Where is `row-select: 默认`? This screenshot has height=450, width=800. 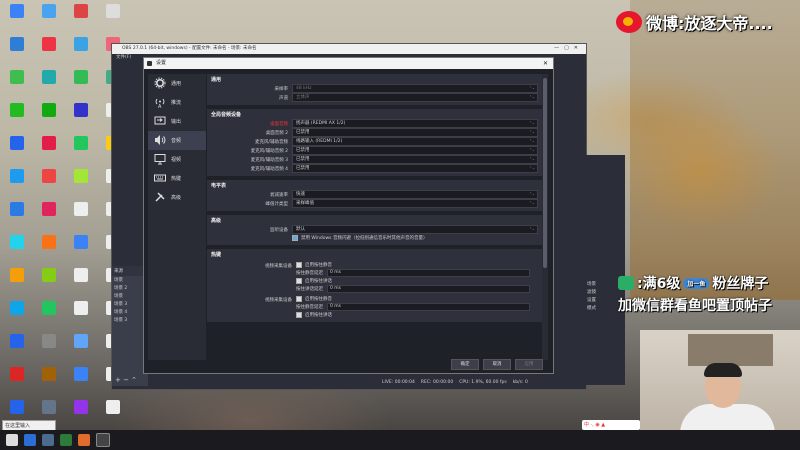
row-select: 默认 is located at coordinates (415, 229).